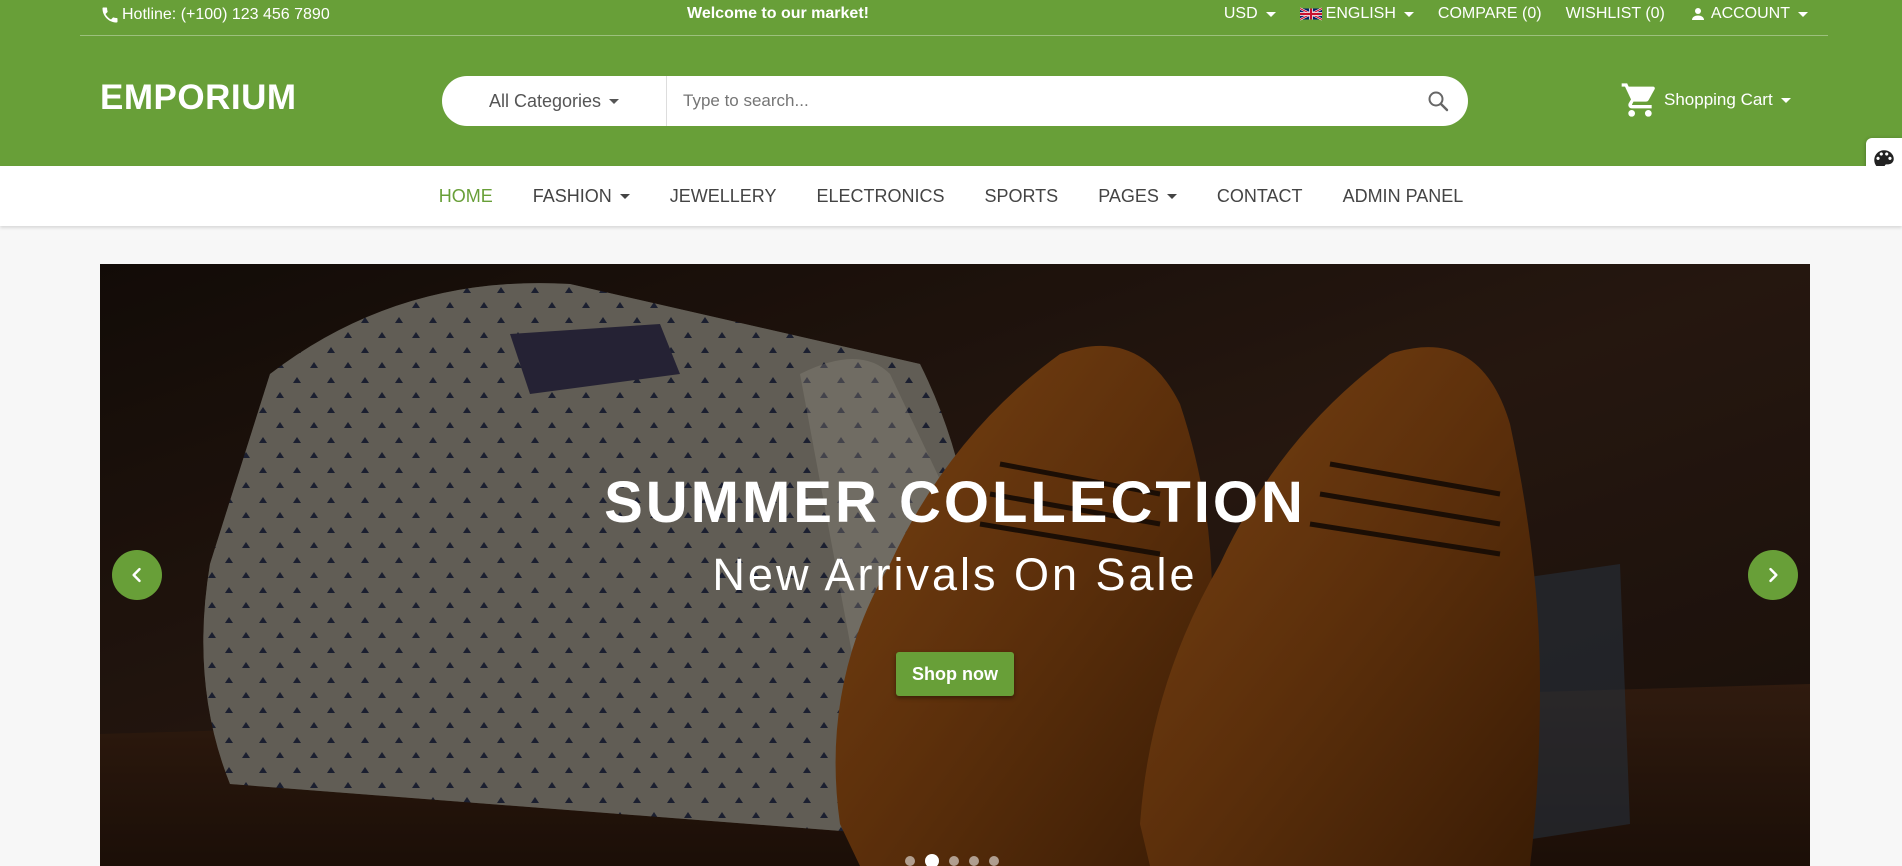 The height and width of the screenshot is (866, 1902). I want to click on nav-item-label: ADMIN PANEL, so click(1403, 195).